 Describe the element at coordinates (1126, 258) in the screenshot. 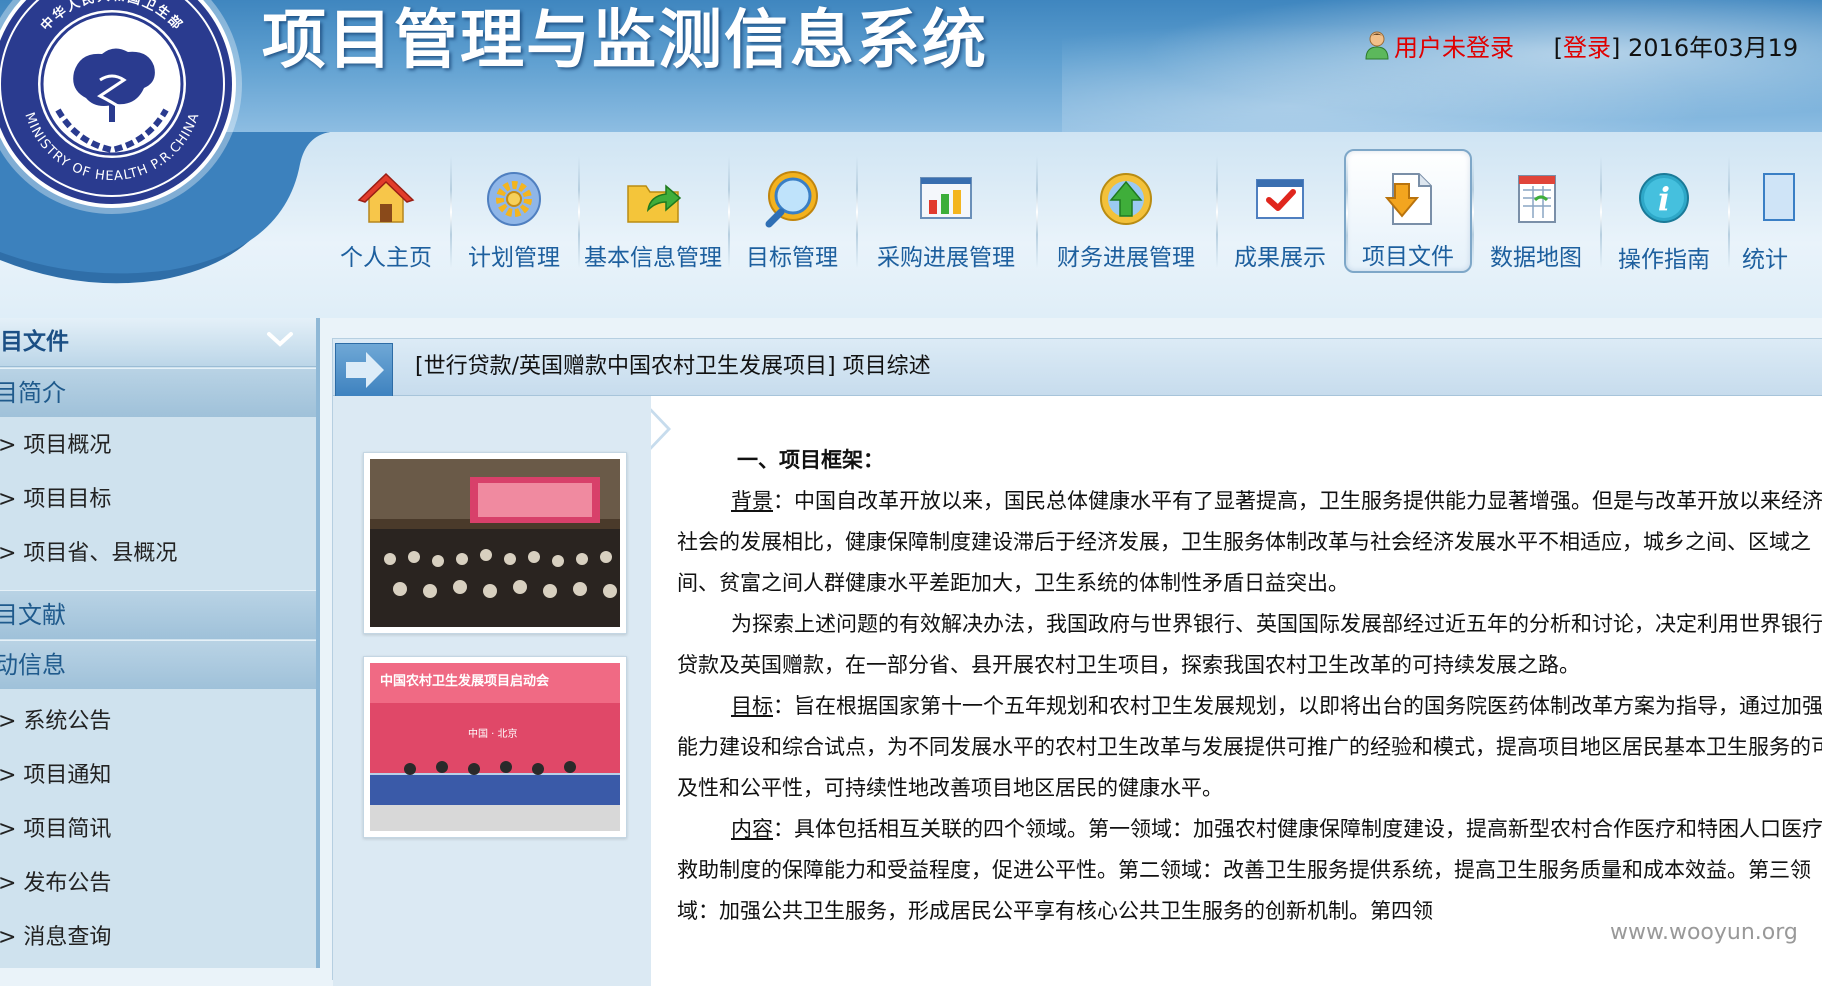

I see `nav-label: 财务进展管理` at that location.